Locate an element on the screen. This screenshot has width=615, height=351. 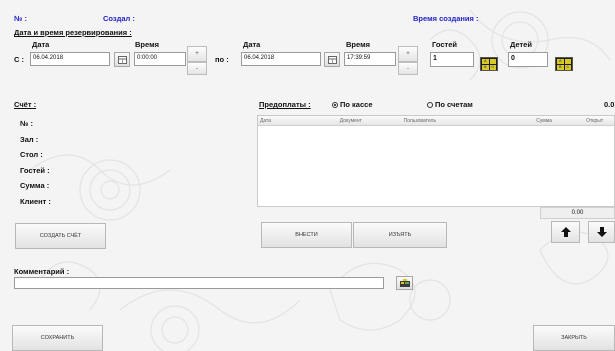
col-sum: Сумма is located at coordinates (559, 121).